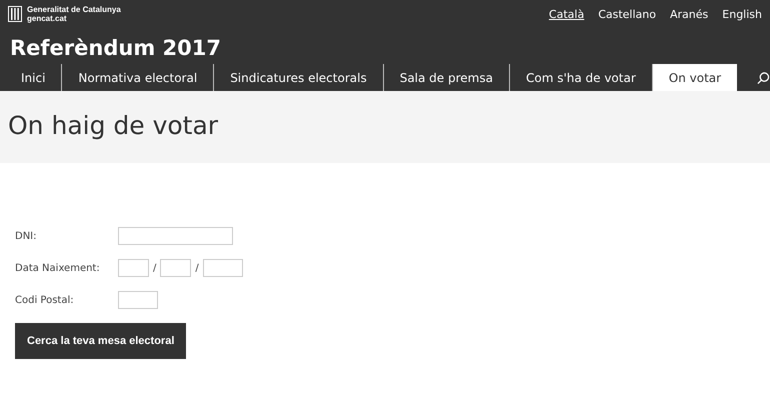  Describe the element at coordinates (26, 236) in the screenshot. I see `field-label: DNI:` at that location.